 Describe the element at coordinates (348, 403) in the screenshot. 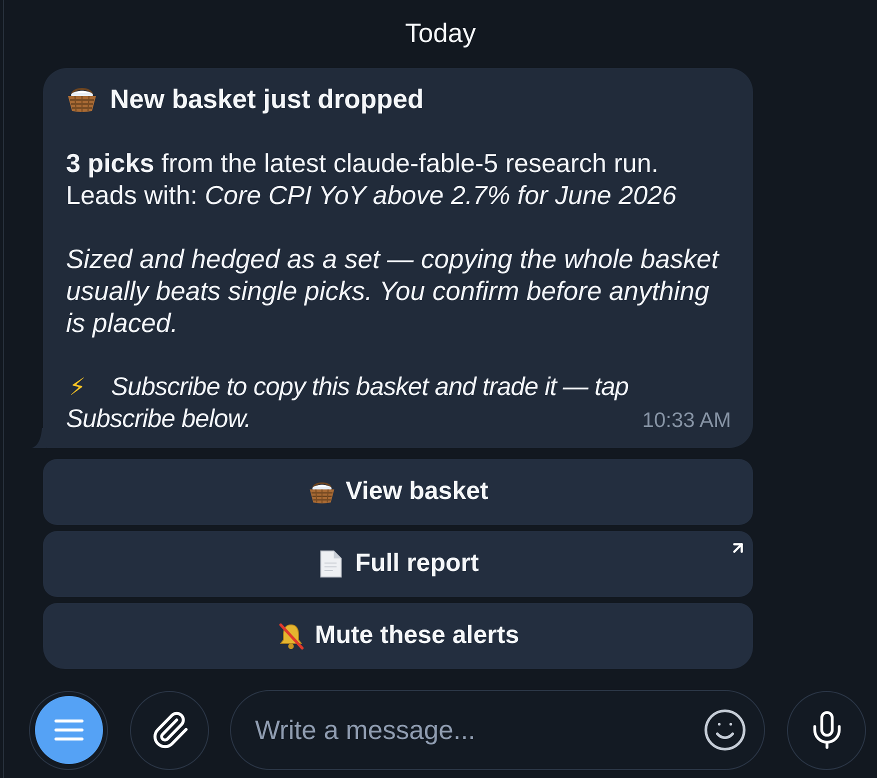

I see `message-paragraph: ⚡ Subscribe to copy this basket and trade it — tap Subscribe below.` at that location.